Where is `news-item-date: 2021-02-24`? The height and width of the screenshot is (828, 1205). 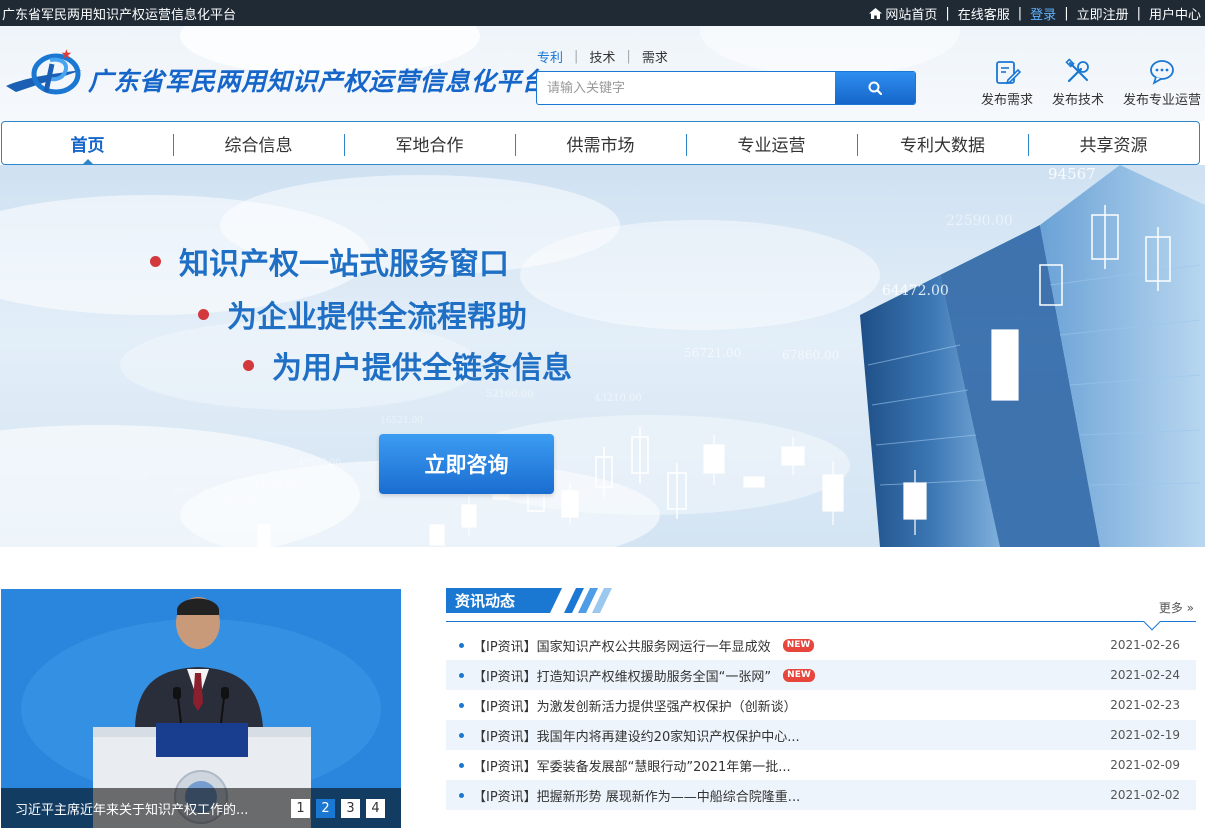 news-item-date: 2021-02-24 is located at coordinates (1145, 675).